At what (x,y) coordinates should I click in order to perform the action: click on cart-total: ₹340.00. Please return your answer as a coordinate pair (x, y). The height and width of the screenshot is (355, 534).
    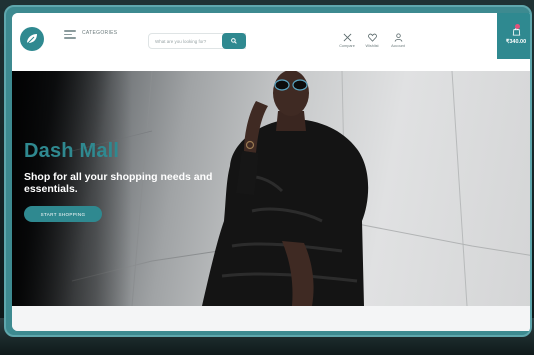
    Looking at the image, I should click on (516, 42).